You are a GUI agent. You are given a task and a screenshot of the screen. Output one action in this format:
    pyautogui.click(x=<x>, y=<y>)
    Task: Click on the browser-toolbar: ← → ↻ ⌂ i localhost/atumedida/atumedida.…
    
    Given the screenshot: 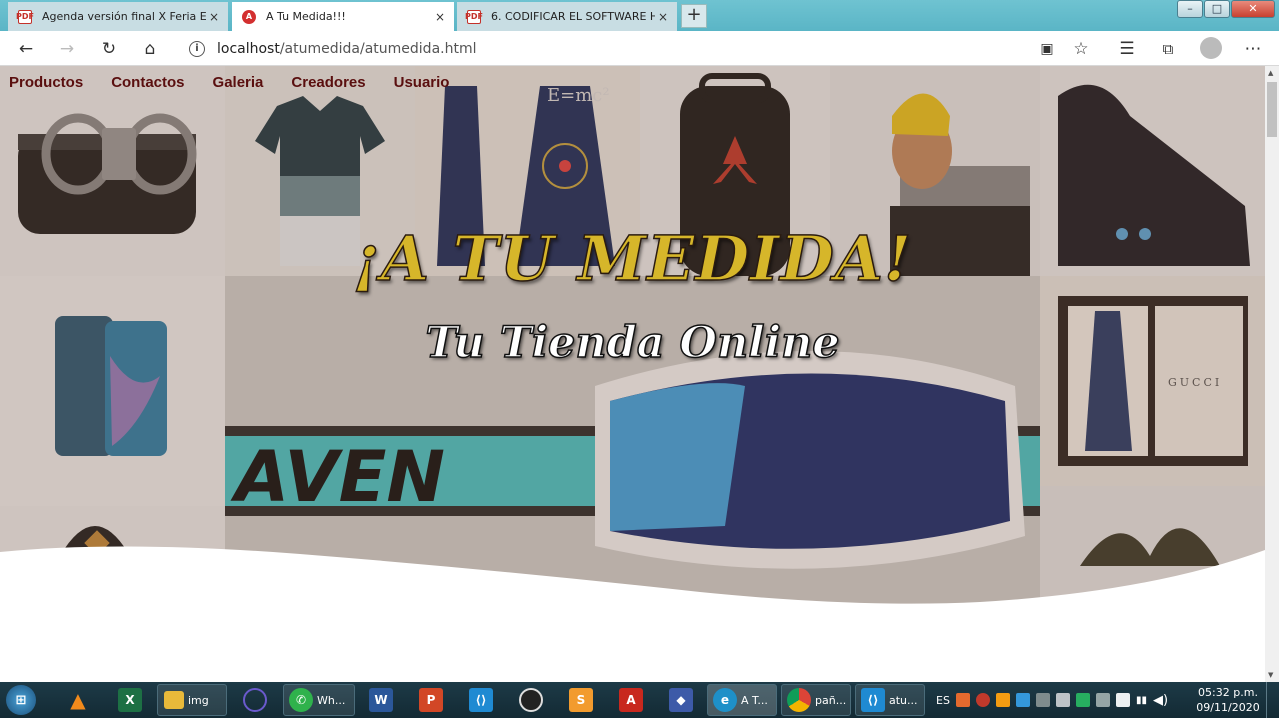 What is the action you would take?
    pyautogui.click(x=639, y=48)
    